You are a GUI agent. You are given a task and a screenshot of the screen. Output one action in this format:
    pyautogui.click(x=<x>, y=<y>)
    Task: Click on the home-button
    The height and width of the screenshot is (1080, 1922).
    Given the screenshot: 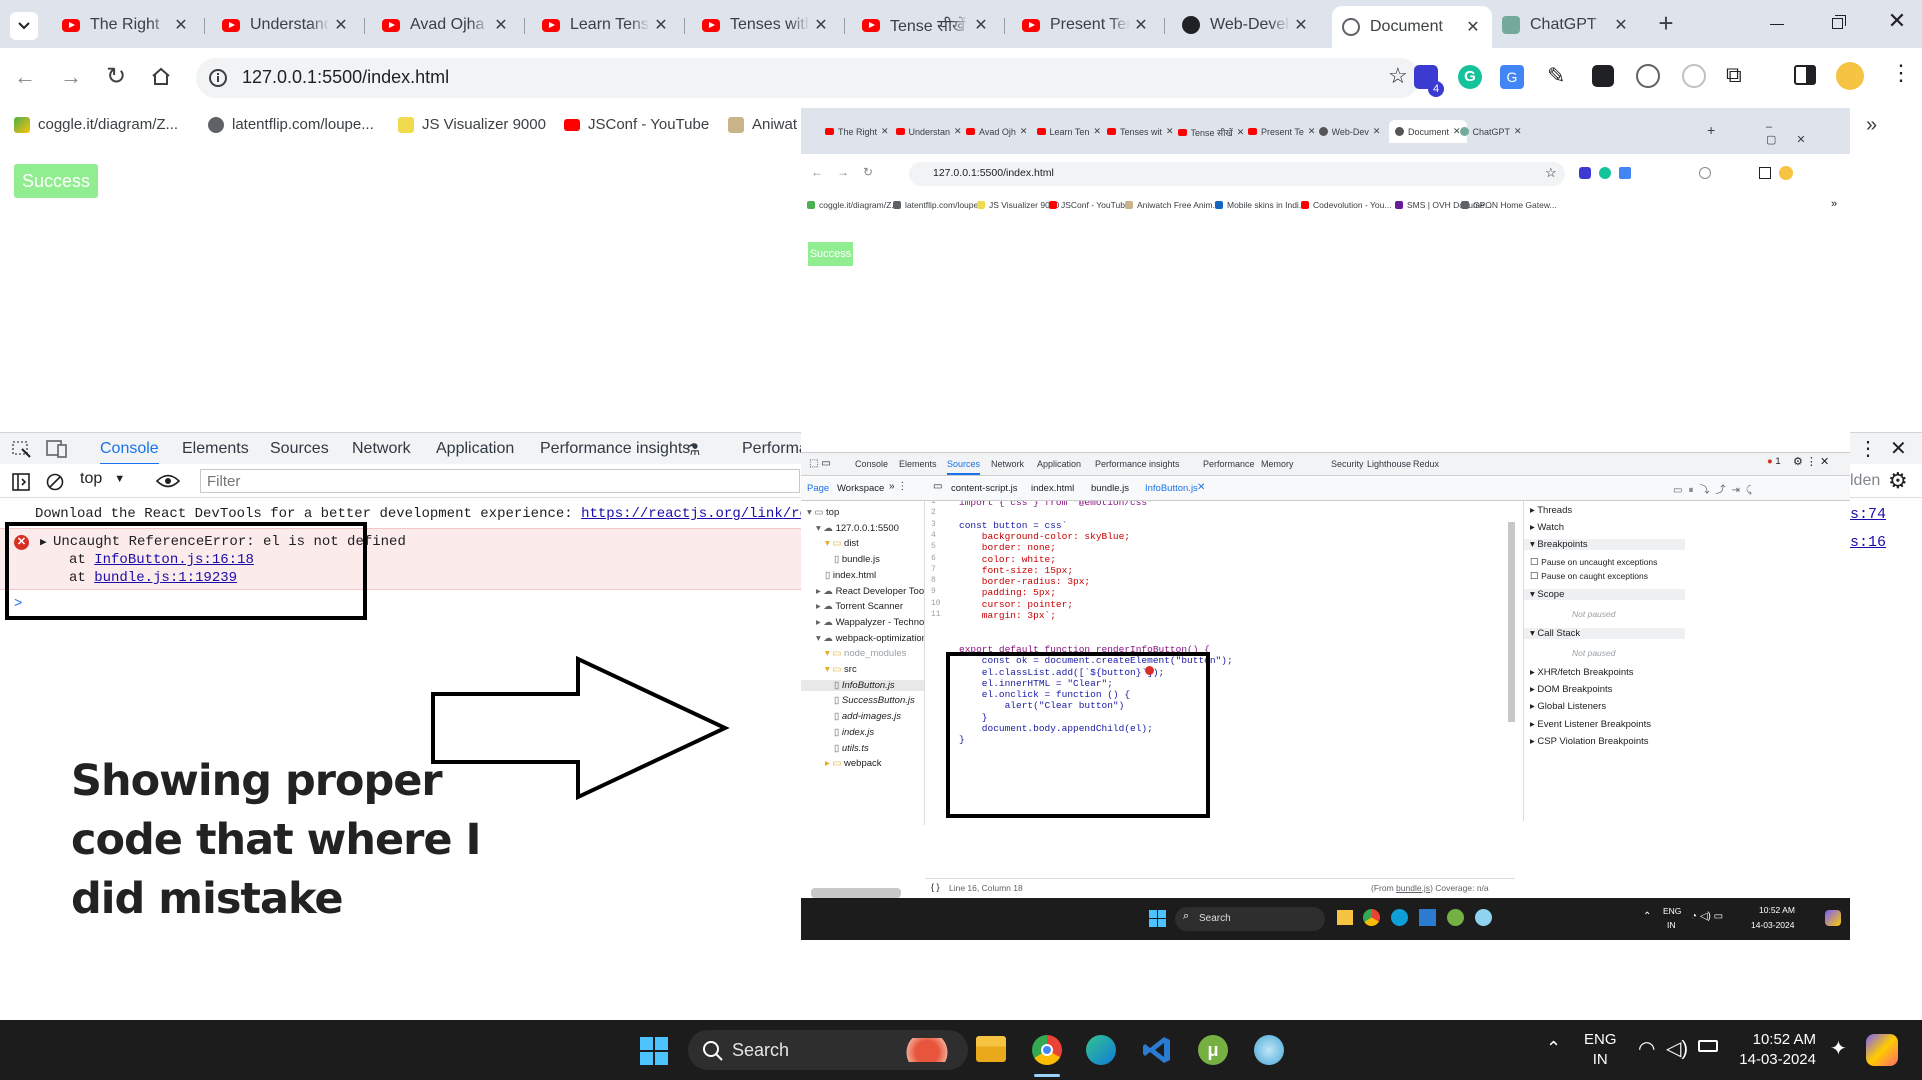 What is the action you would take?
    pyautogui.click(x=161, y=78)
    